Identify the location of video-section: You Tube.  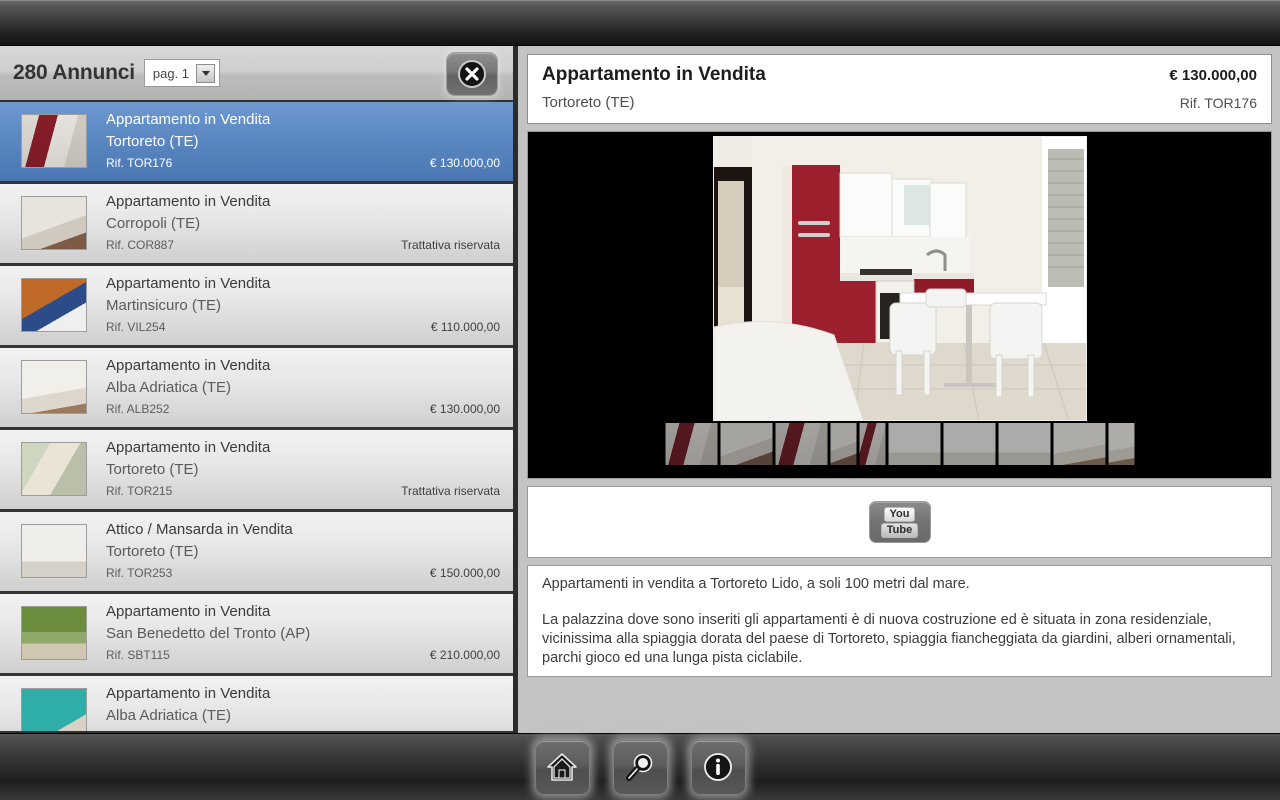
(899, 522).